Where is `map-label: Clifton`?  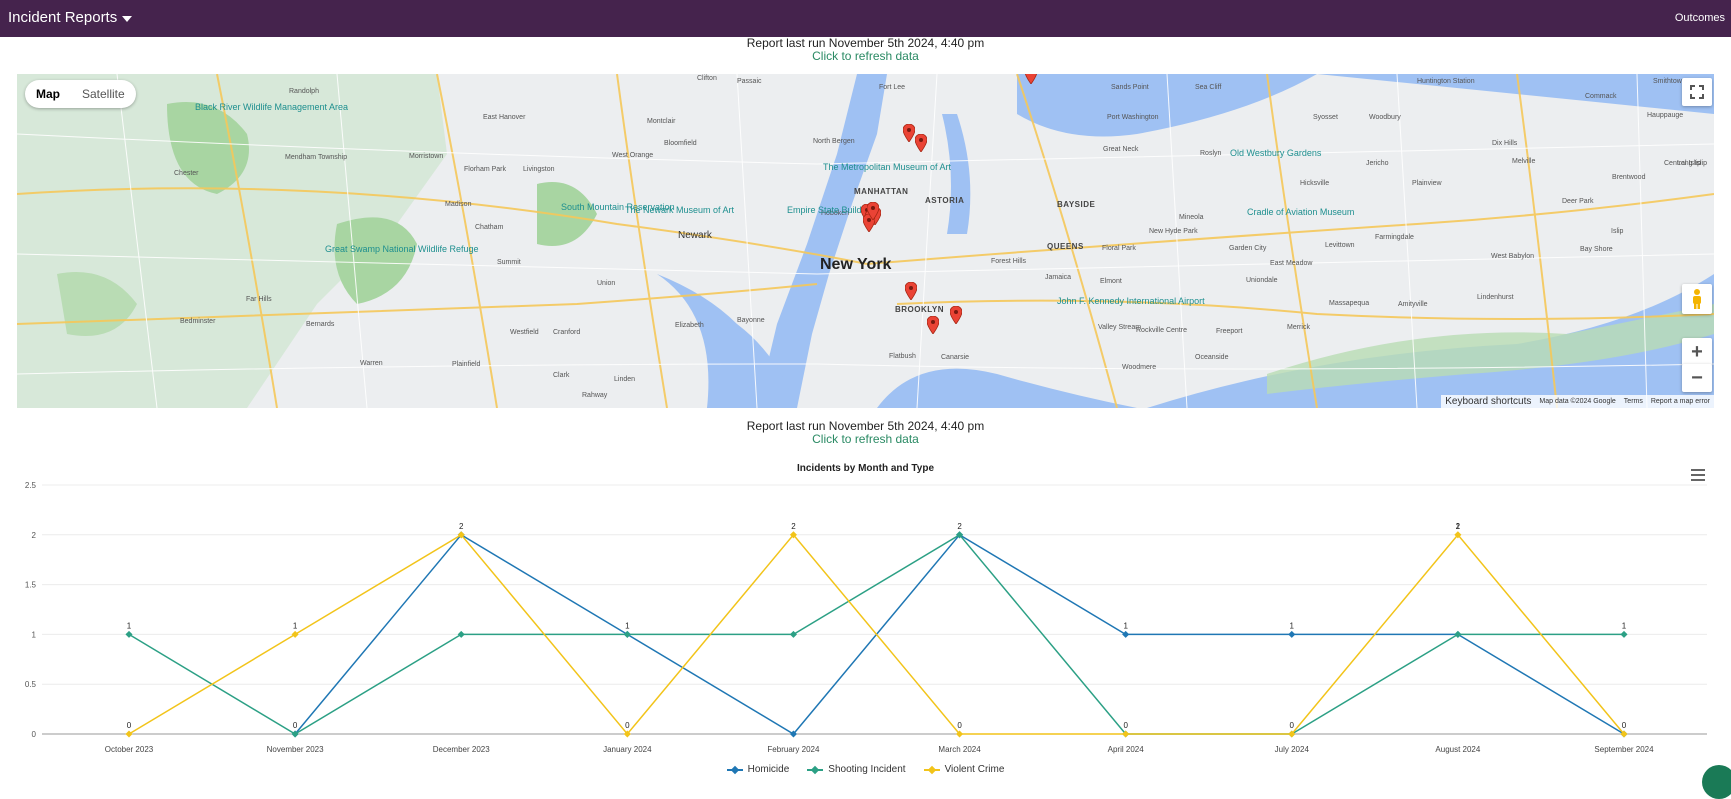 map-label: Clifton is located at coordinates (707, 78).